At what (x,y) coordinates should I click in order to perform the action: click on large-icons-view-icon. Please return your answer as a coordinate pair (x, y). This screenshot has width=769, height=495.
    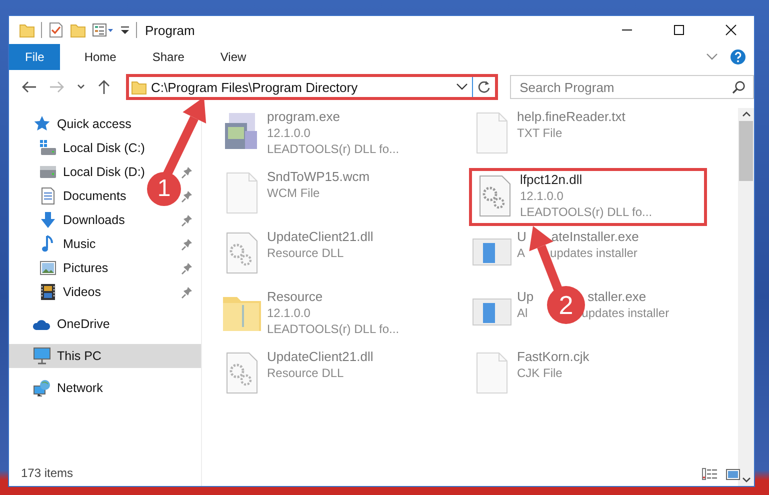
    Looking at the image, I should click on (733, 474).